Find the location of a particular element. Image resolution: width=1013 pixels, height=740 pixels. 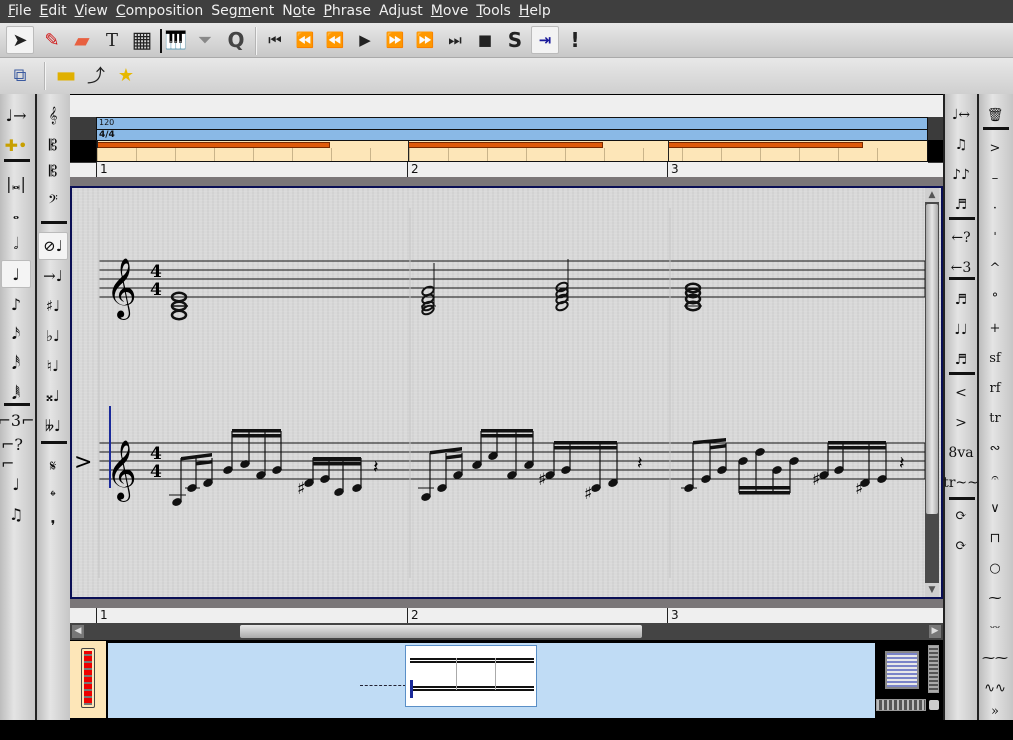

tenor-clef-button: 𝄡 is located at coordinates (53, 171).